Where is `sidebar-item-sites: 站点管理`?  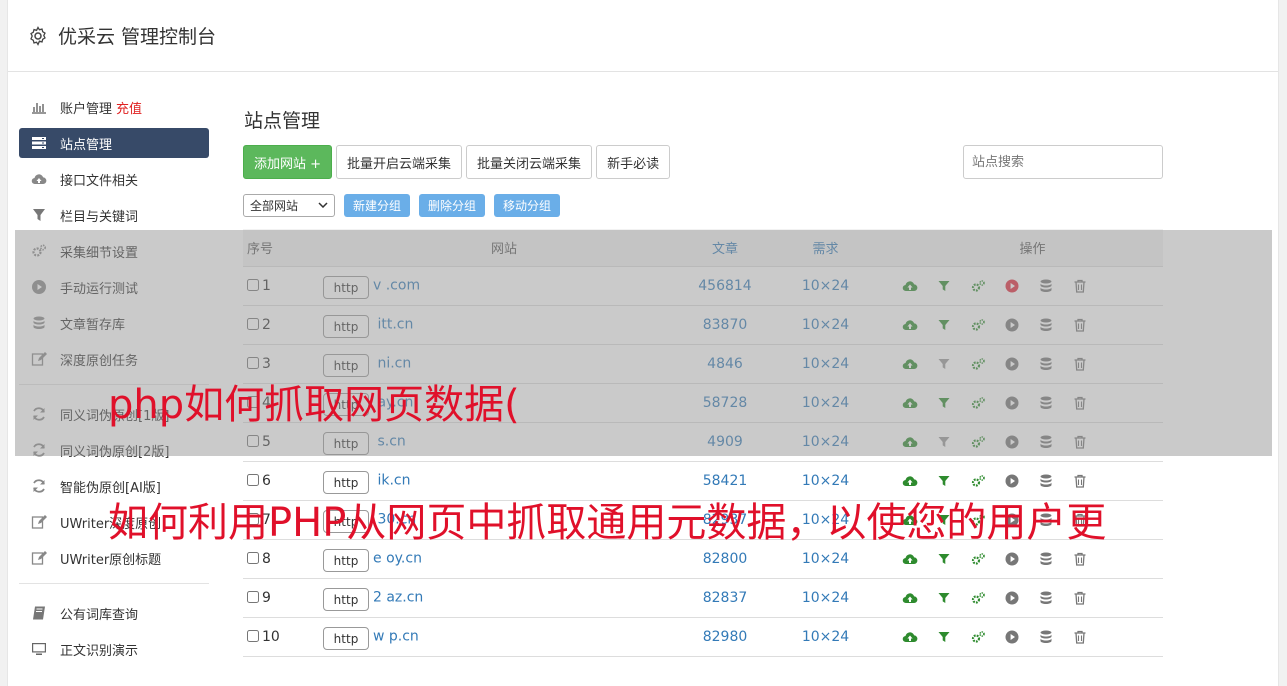
sidebar-item-sites: 站点管理 is located at coordinates (114, 143).